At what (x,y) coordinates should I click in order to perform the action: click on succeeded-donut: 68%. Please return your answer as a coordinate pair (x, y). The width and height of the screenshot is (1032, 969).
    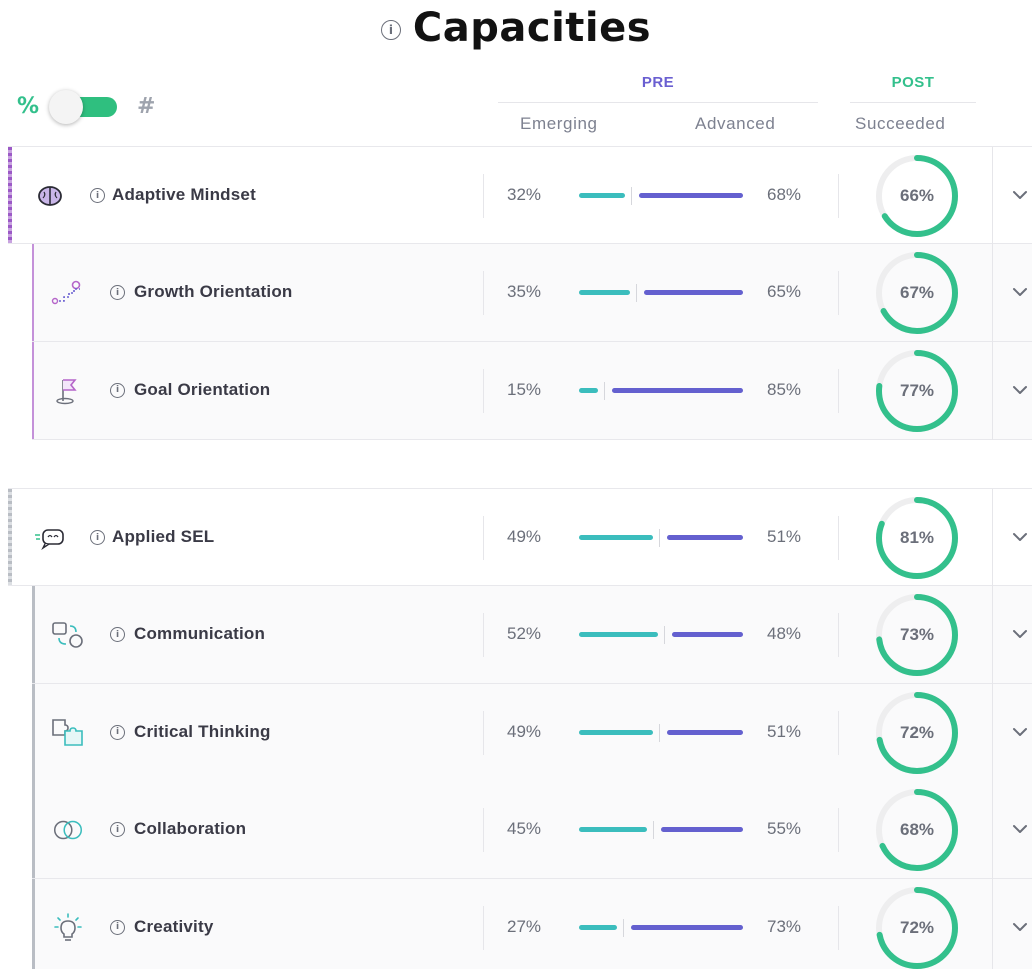
    Looking at the image, I should click on (917, 830).